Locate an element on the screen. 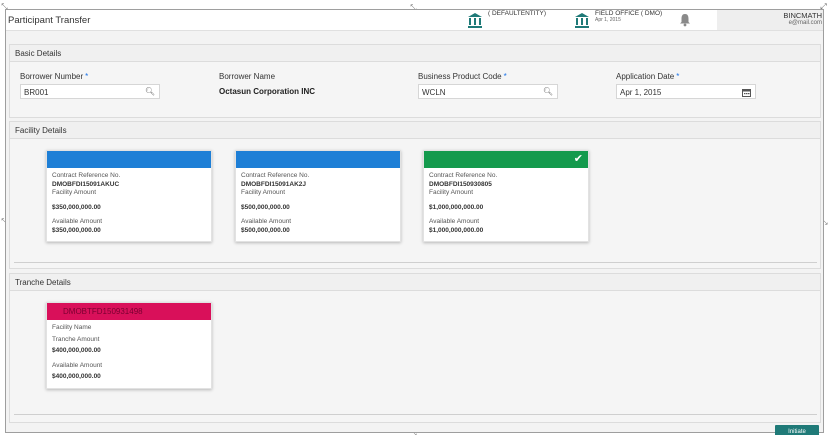 This screenshot has width=829, height=435. product-code-field: Business Product Code * WCLN 🔍︎ is located at coordinates (488, 85).